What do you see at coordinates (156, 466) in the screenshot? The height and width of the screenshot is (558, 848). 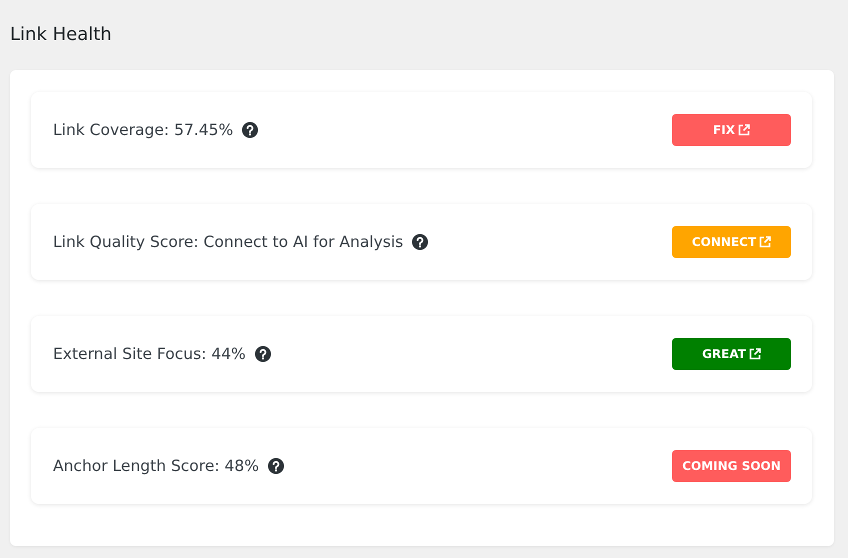 I see `metric-label: Anchor Length Score: 48%` at bounding box center [156, 466].